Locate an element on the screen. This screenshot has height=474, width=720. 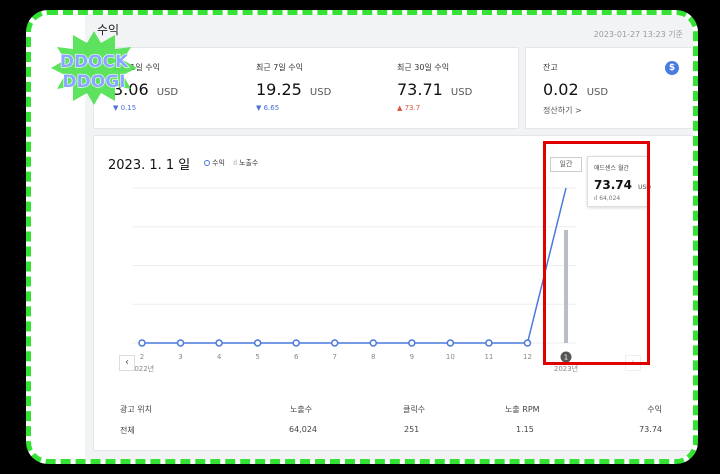
stat-7day: 최근 7일 수익 19.25 USD ▼ 6.65 is located at coordinates (321, 87).